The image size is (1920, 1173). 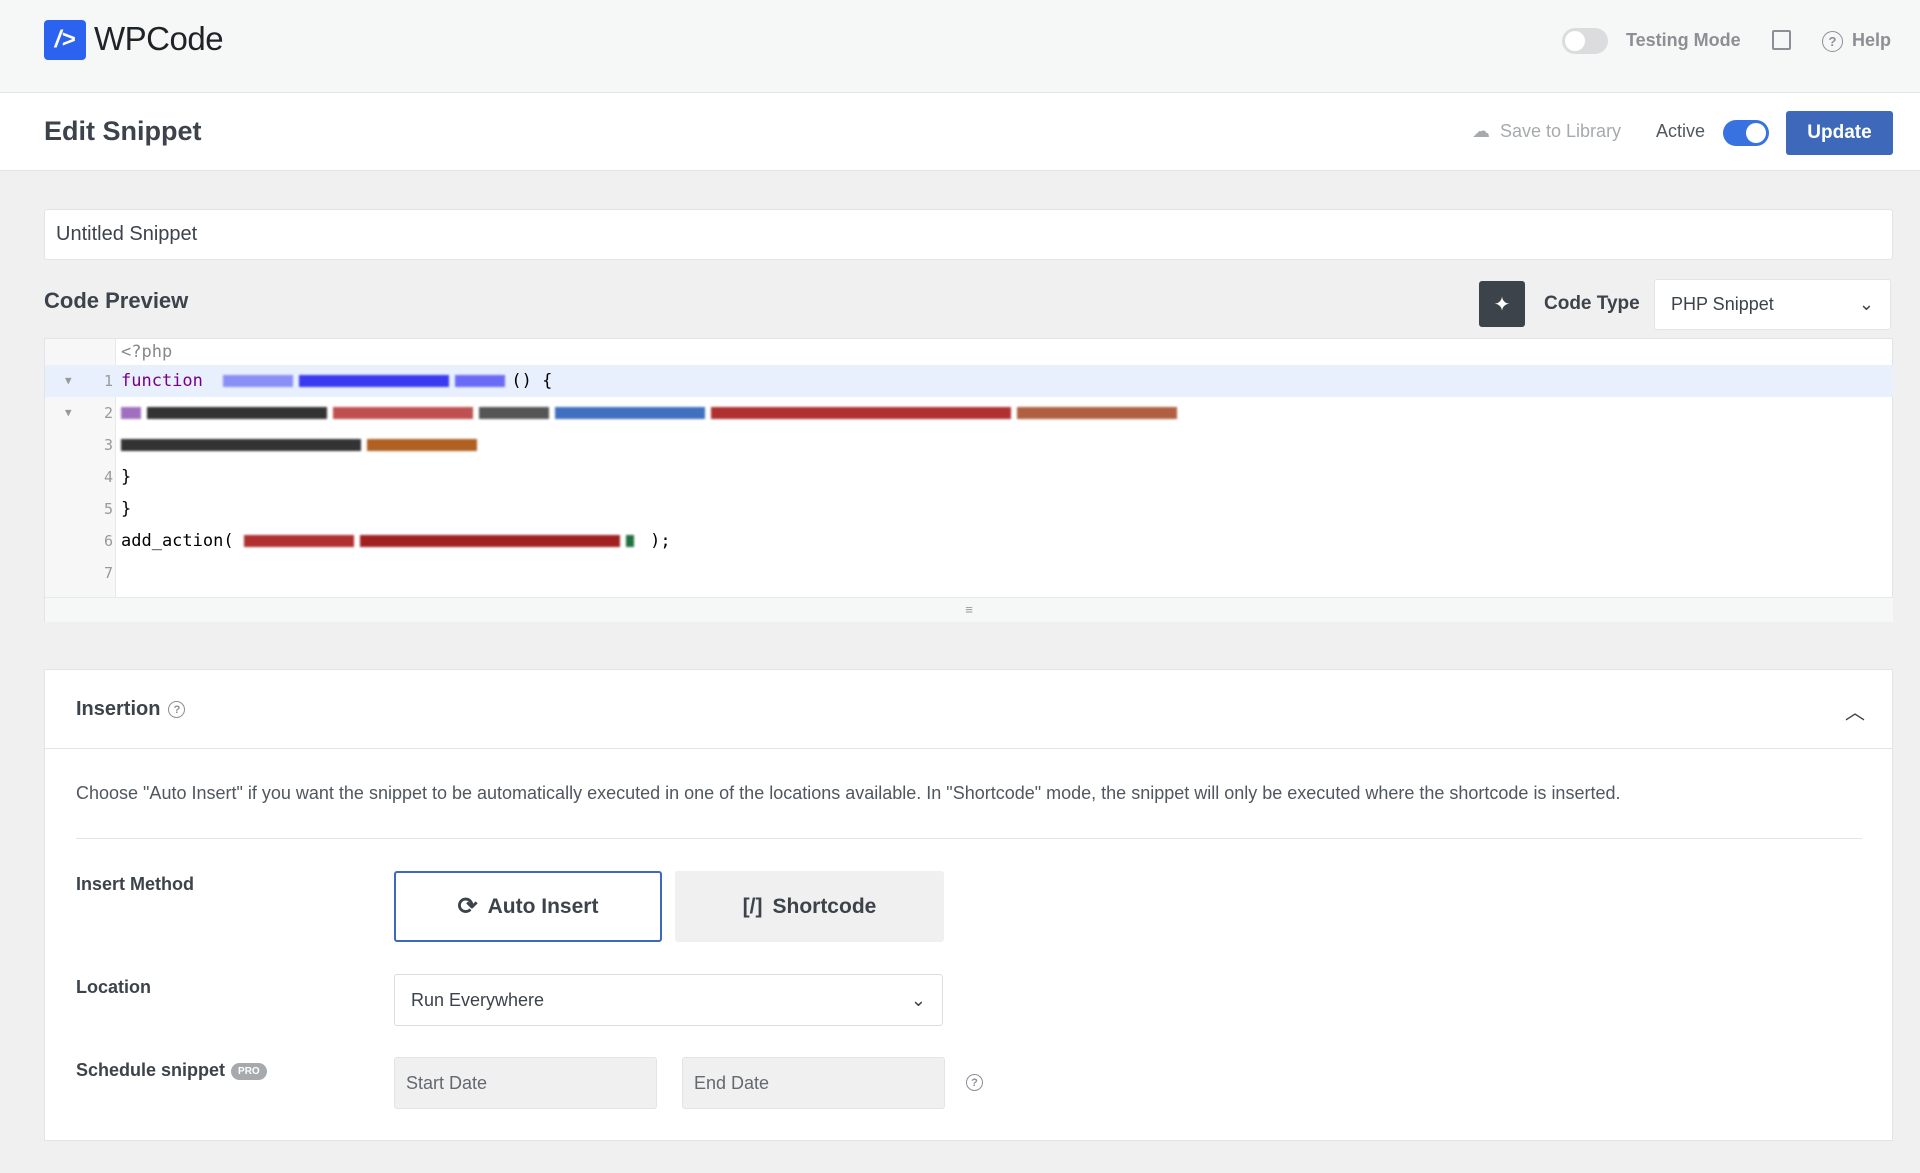 What do you see at coordinates (117, 509) in the screenshot?
I see `code-line: 5}` at bounding box center [117, 509].